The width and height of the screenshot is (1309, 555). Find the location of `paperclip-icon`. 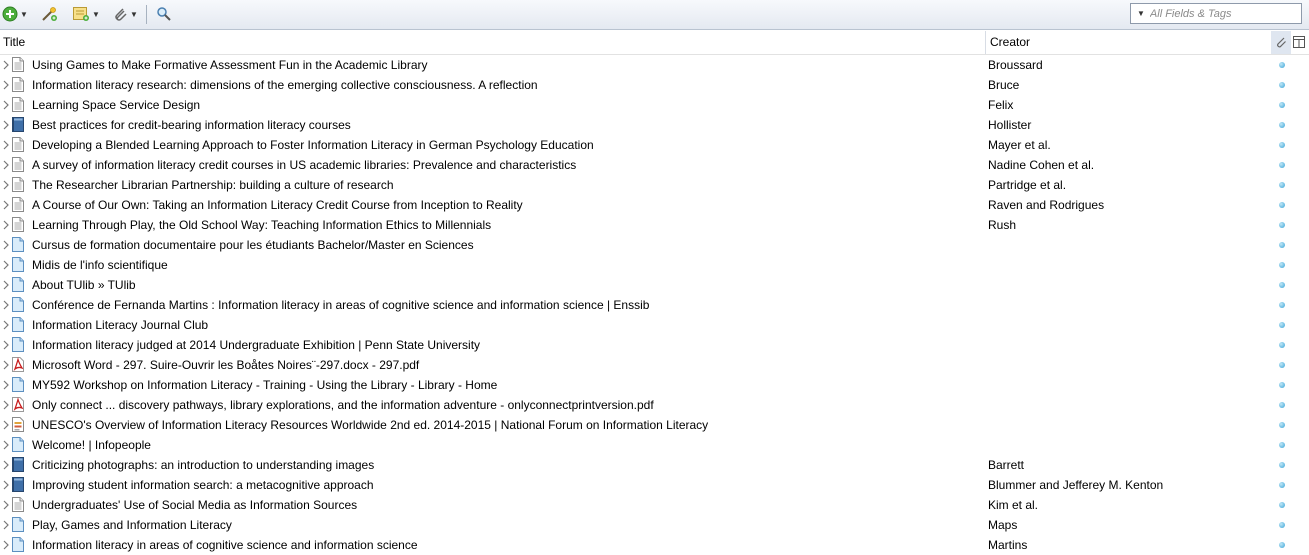

paperclip-icon is located at coordinates (121, 14).